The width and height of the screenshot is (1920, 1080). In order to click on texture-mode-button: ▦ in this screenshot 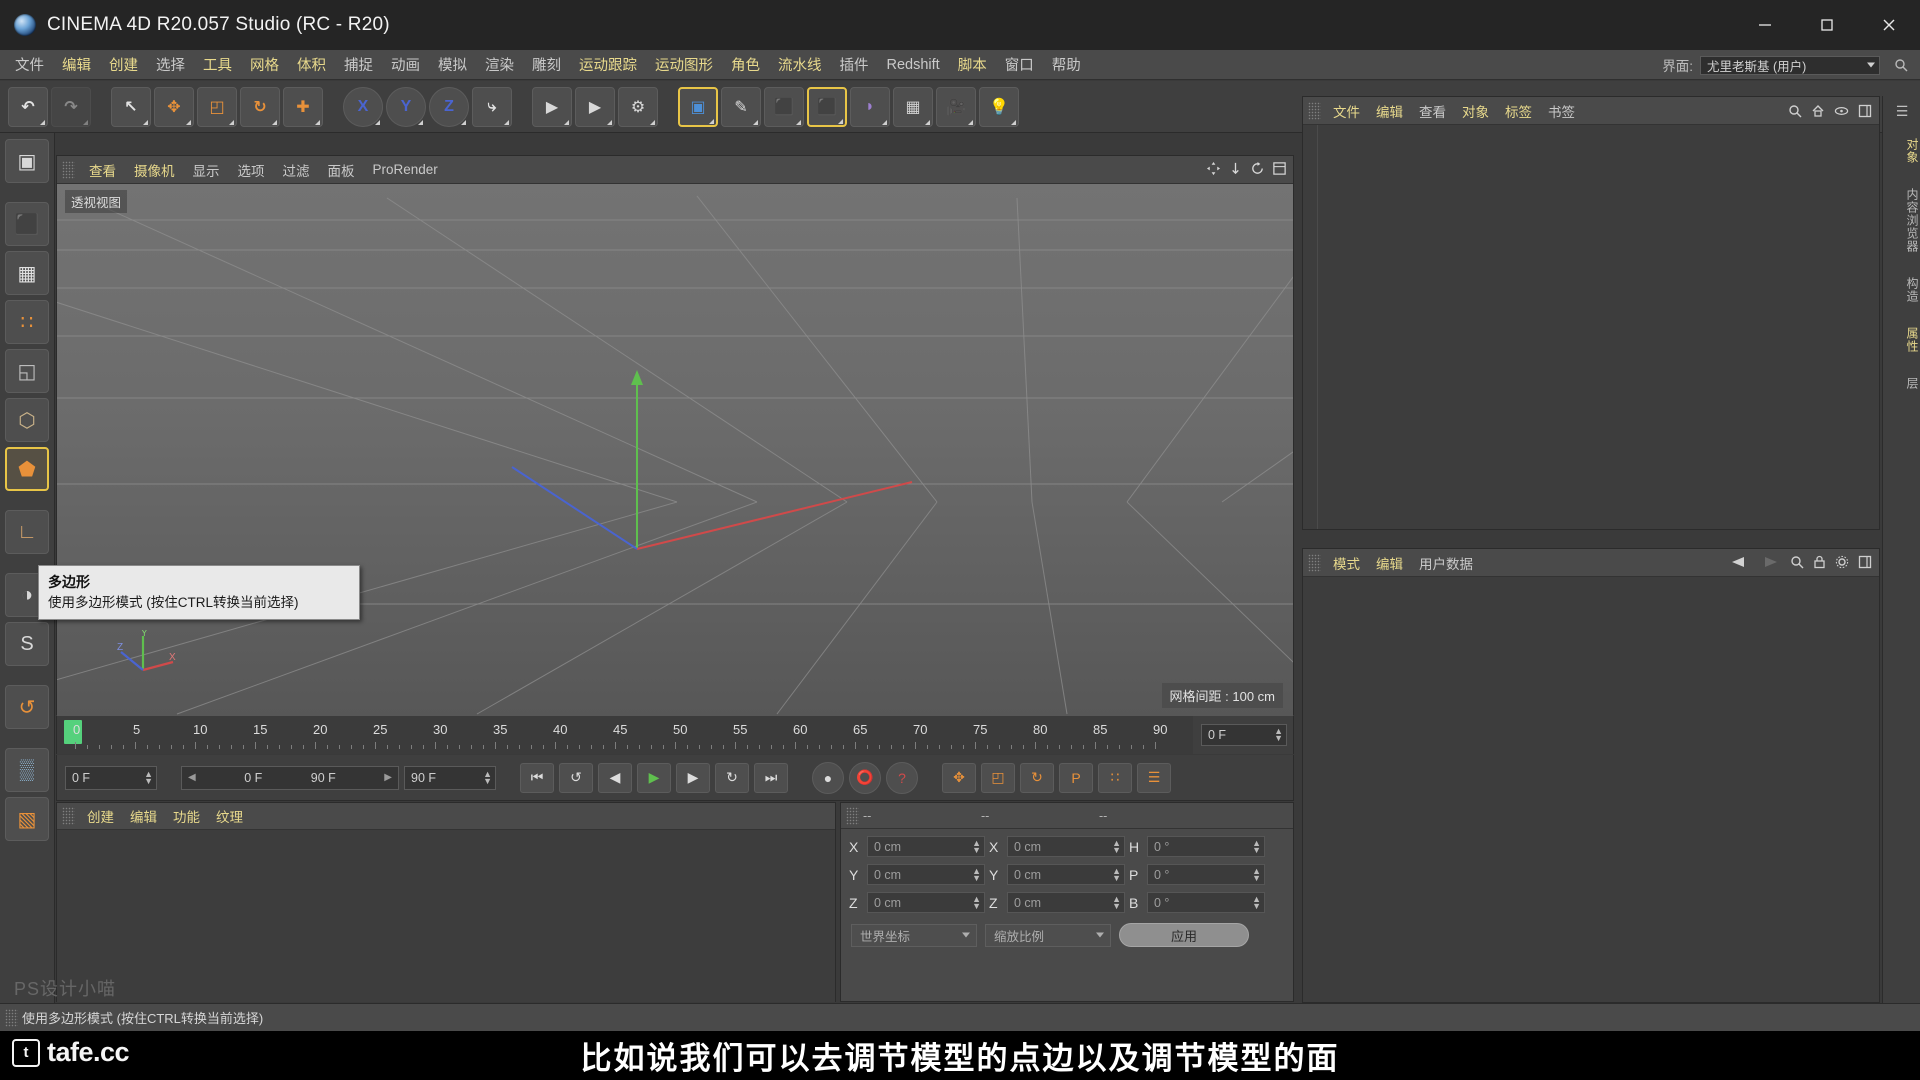, I will do `click(27, 273)`.